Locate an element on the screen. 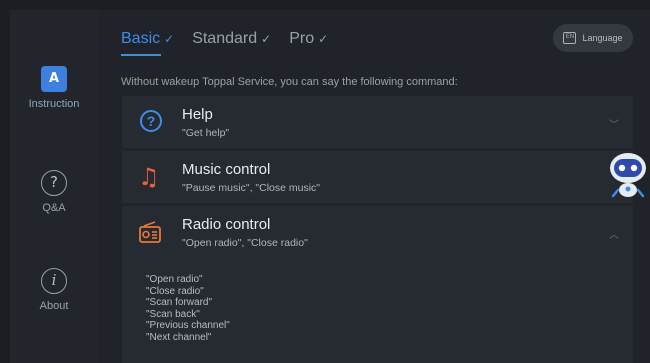 The image size is (650, 363). language-button: EN Language is located at coordinates (593, 38).